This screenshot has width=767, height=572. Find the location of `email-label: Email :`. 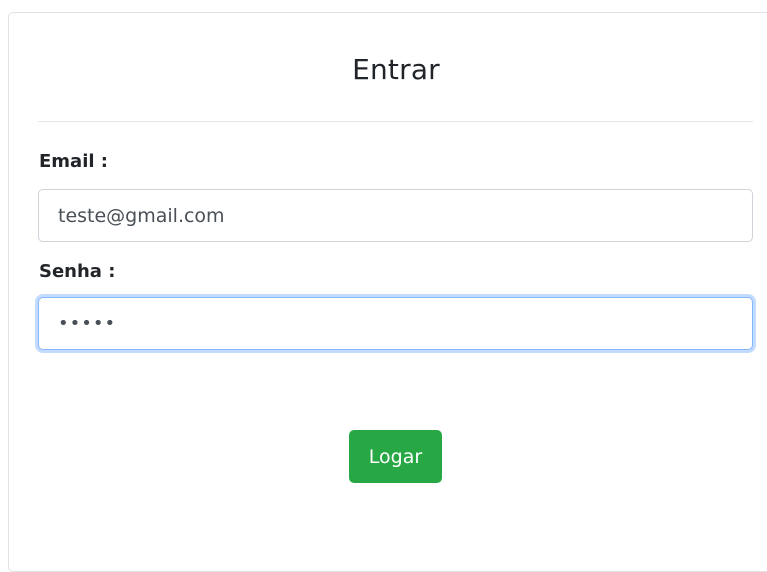

email-label: Email : is located at coordinates (74, 161).